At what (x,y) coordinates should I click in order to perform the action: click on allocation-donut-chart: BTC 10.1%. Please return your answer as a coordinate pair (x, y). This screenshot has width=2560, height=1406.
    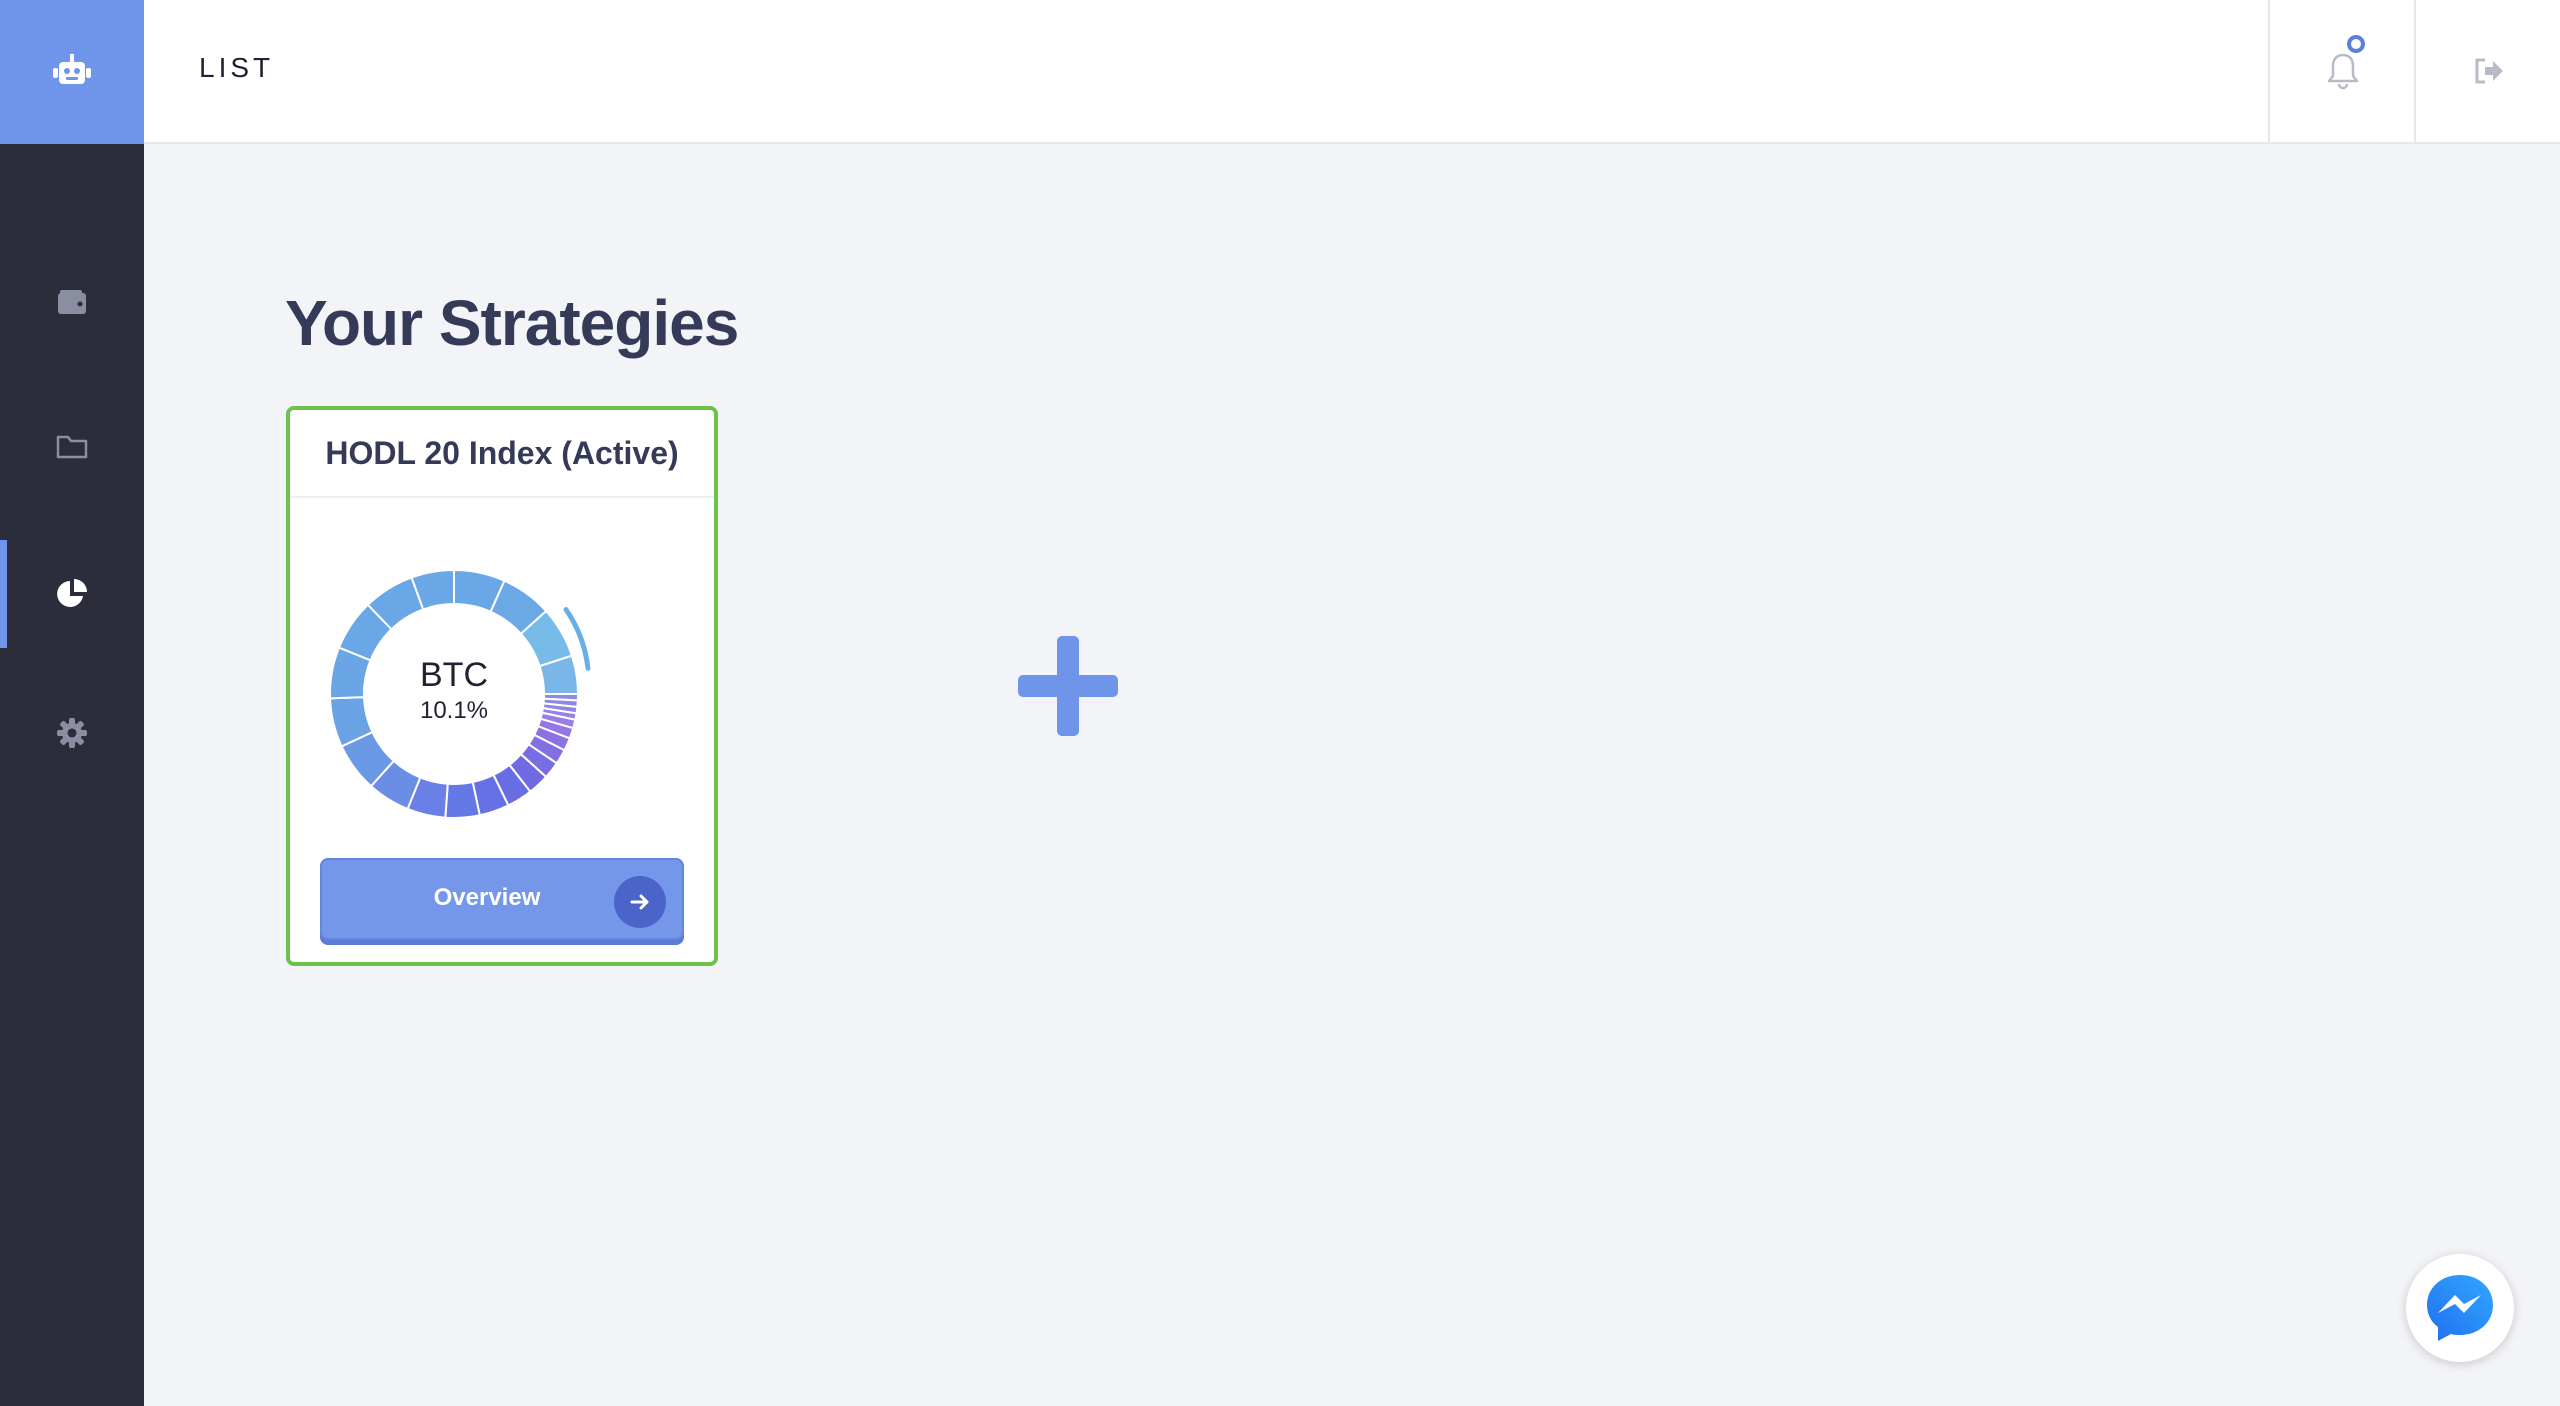
    Looking at the image, I should click on (466, 694).